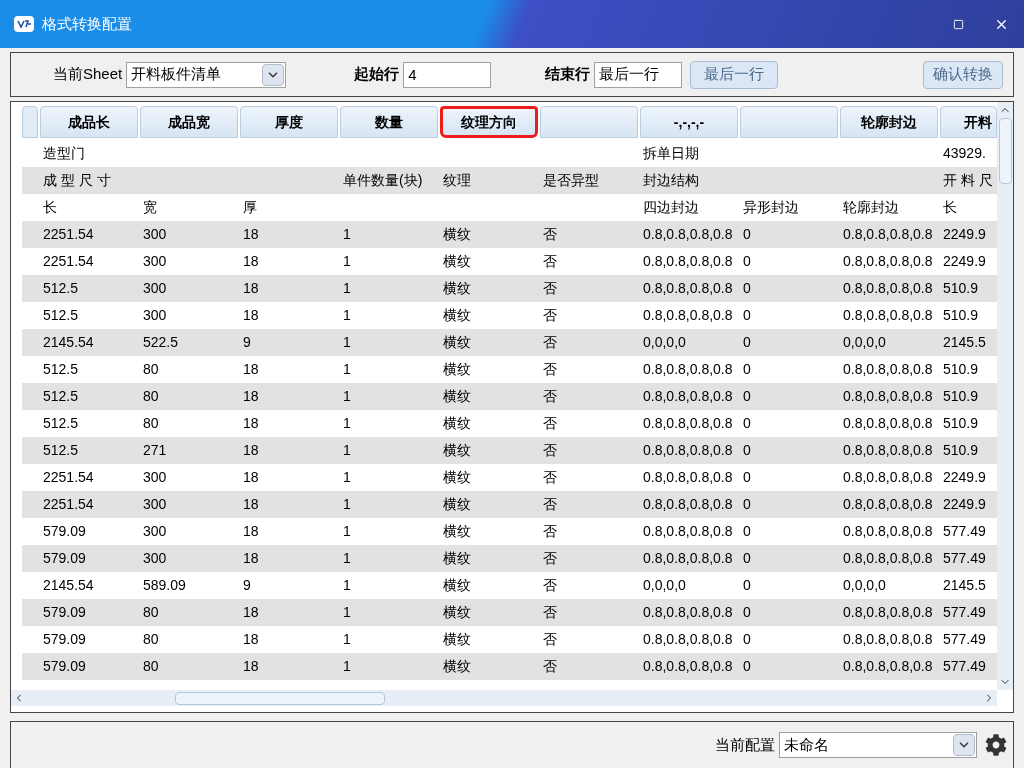  I want to click on column-header: 成品宽, so click(189, 122).